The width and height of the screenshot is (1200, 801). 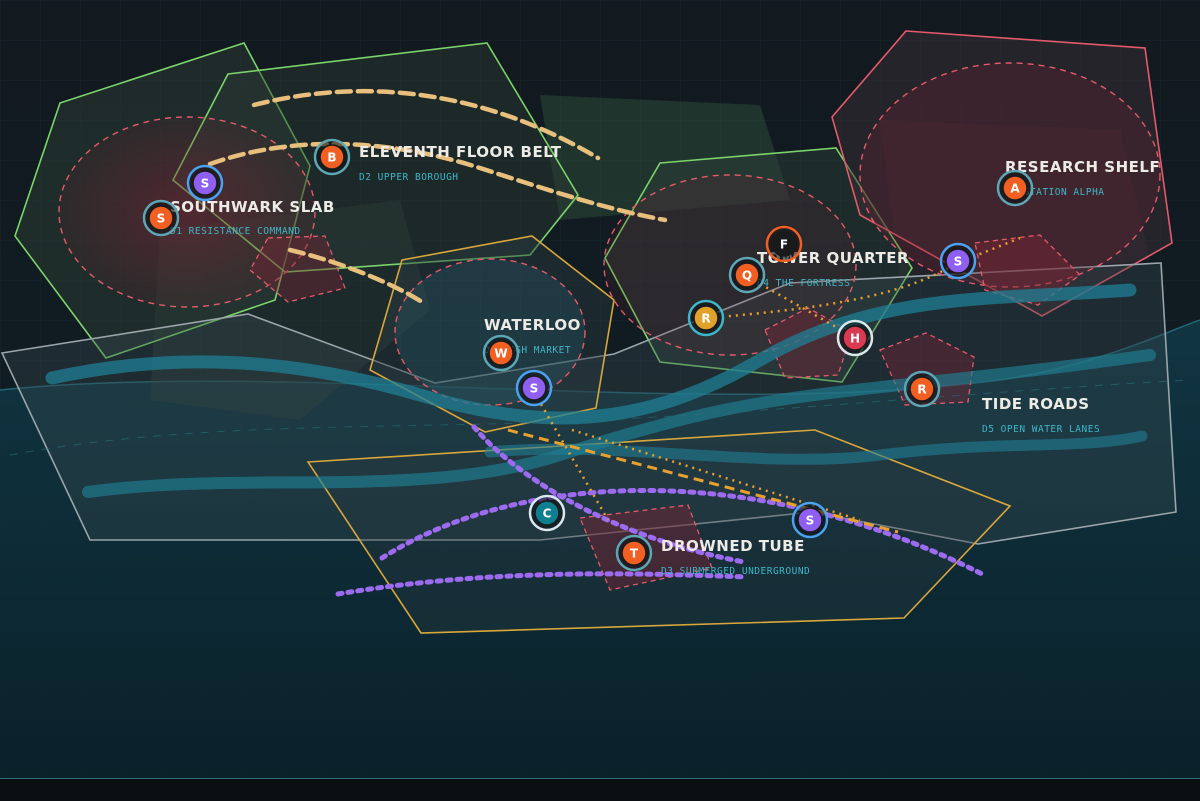 What do you see at coordinates (600, 789) in the screenshot?
I see `status-bar` at bounding box center [600, 789].